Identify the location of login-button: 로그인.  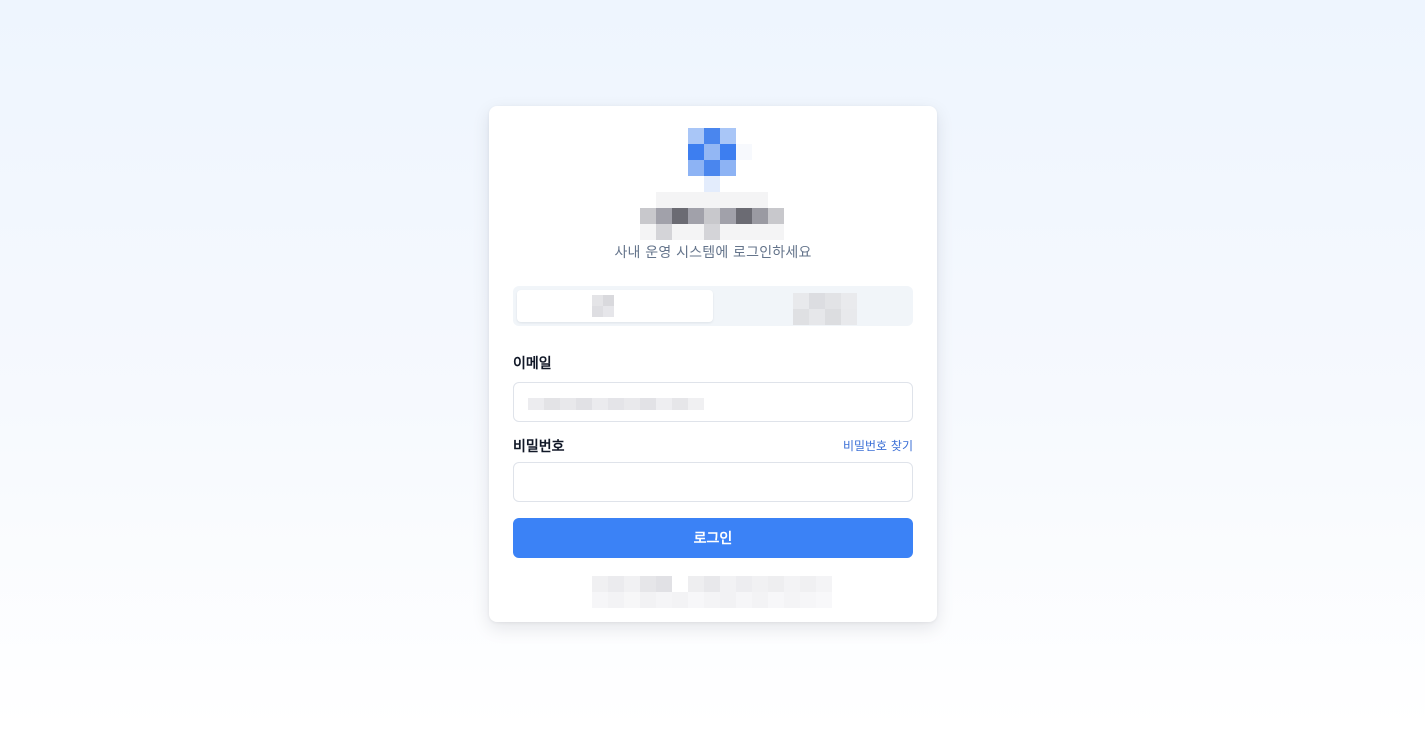
(713, 538).